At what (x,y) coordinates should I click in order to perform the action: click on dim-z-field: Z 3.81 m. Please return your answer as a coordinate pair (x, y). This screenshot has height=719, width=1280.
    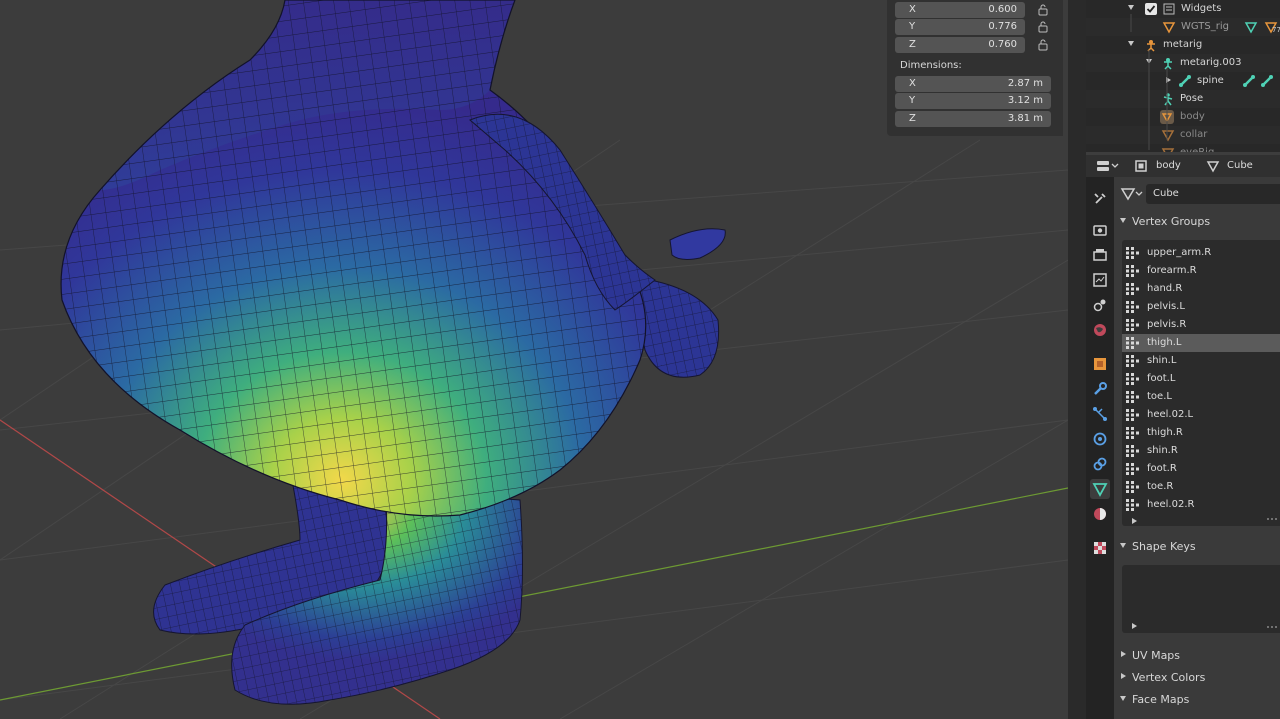
    Looking at the image, I should click on (973, 119).